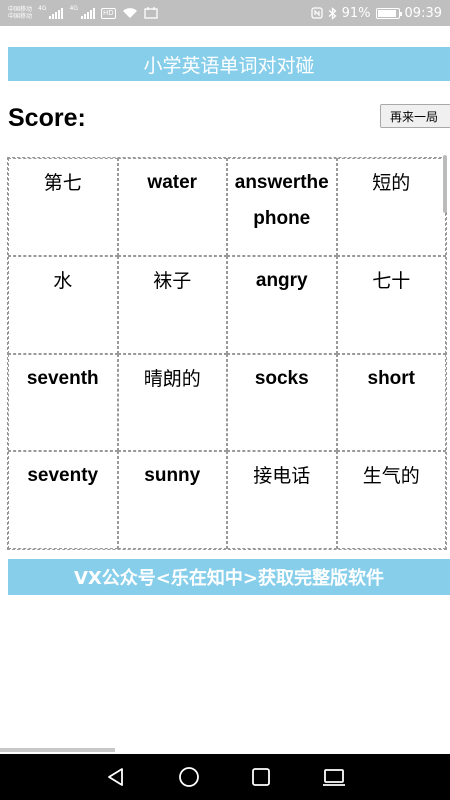  I want to click on battery-fill, so click(386, 13).